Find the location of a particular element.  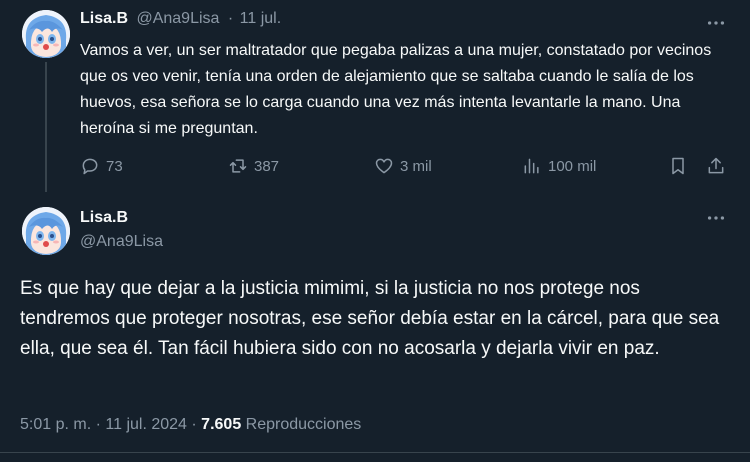

views-button: 100 mil is located at coordinates (559, 166).